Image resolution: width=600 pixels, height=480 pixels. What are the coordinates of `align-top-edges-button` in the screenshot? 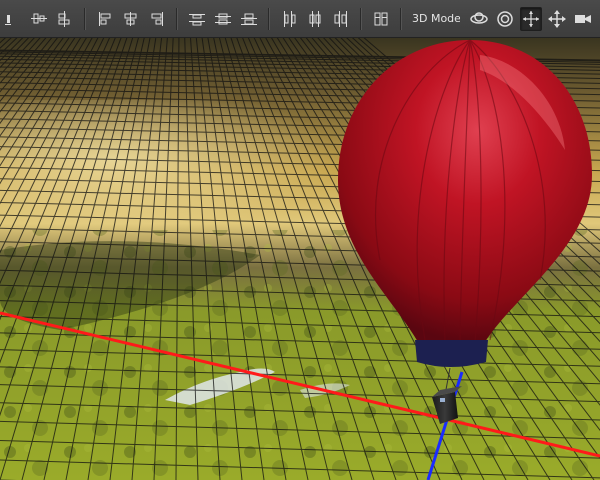 It's located at (39, 19).